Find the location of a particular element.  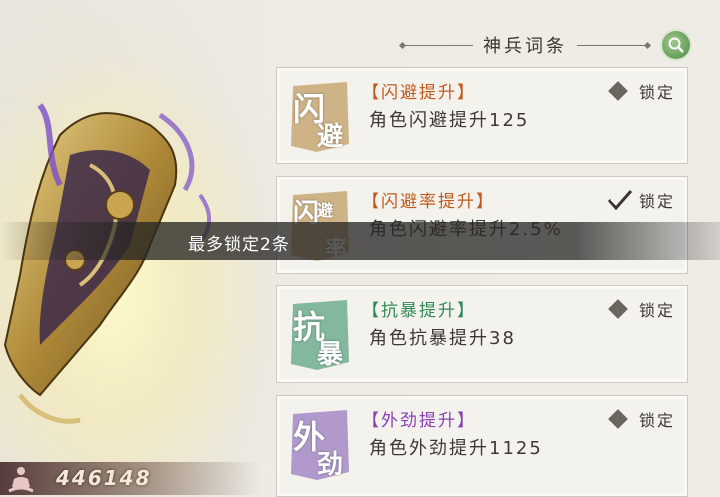

magnifier-icon is located at coordinates (676, 45).